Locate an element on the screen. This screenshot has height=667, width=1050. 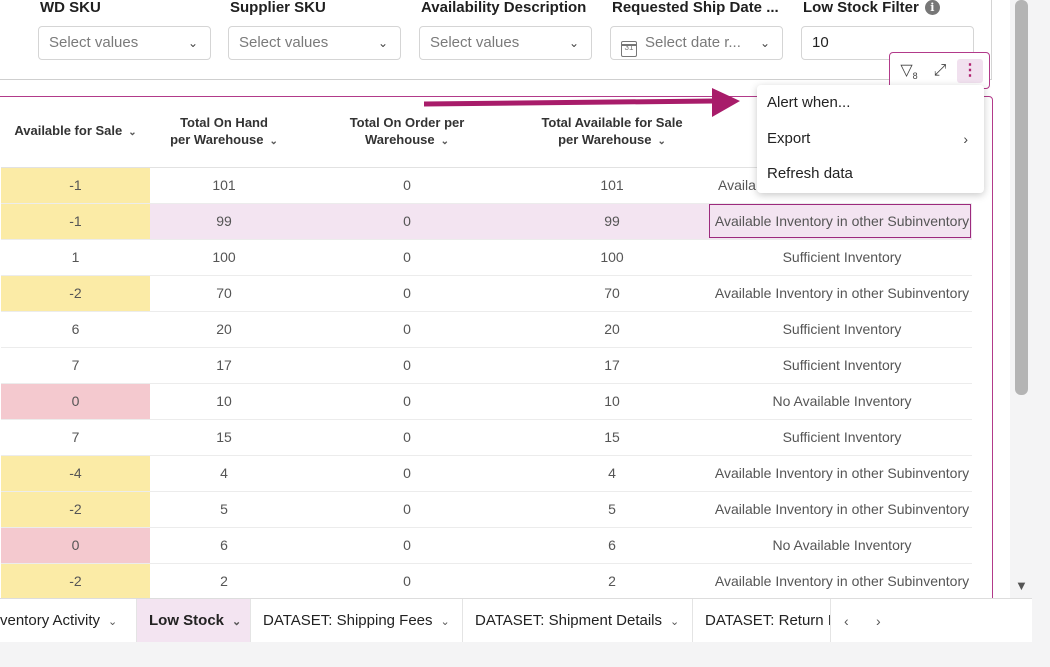
scrollbar-thumb is located at coordinates (1021, 197).